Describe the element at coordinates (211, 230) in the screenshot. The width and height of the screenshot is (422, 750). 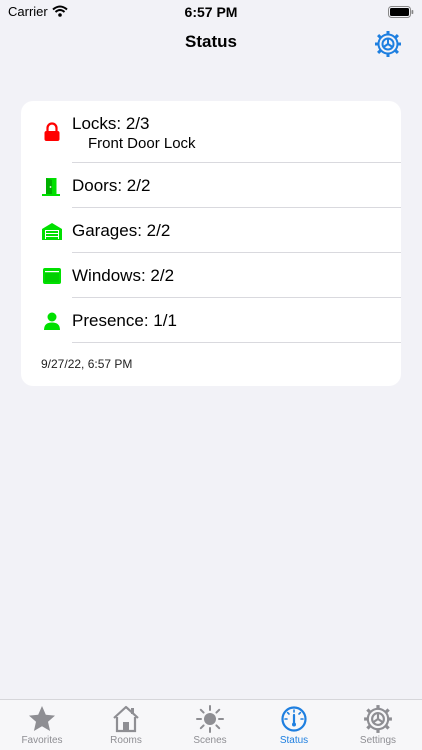
I see `status-row-garages: Garages: 2/2` at that location.